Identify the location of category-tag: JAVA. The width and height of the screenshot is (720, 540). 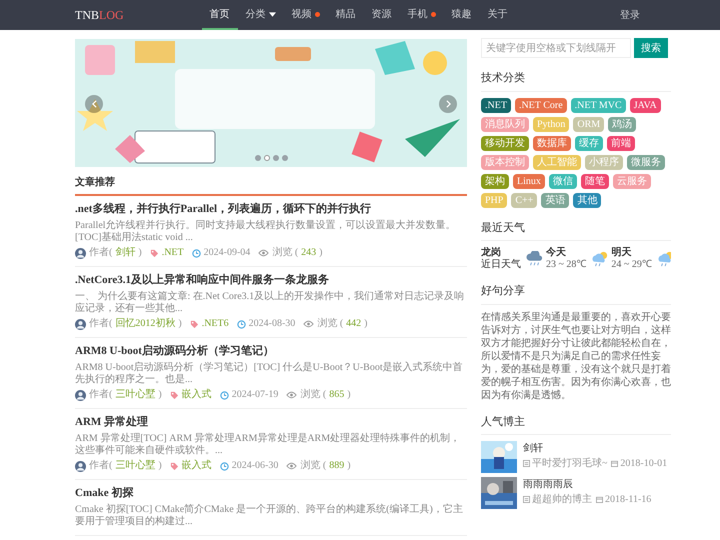
(645, 105).